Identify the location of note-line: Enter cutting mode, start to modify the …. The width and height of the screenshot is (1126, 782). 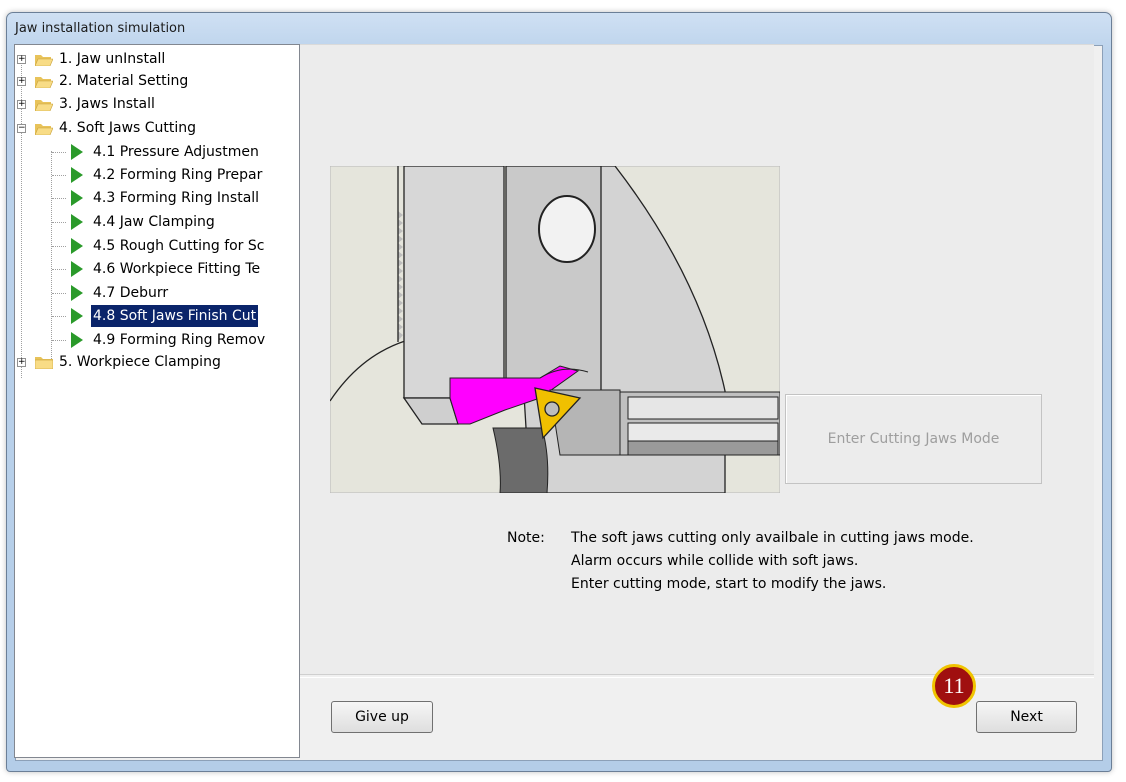
(729, 584).